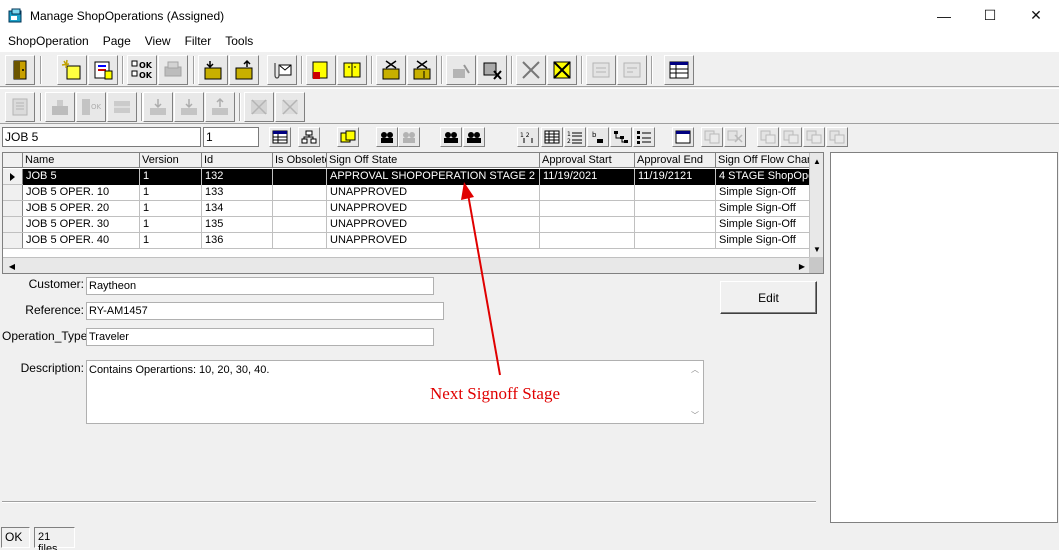 Image resolution: width=1059 pixels, height=550 pixels. Describe the element at coordinates (675, 160) in the screenshot. I see `col-approval-end: Approval End` at that location.